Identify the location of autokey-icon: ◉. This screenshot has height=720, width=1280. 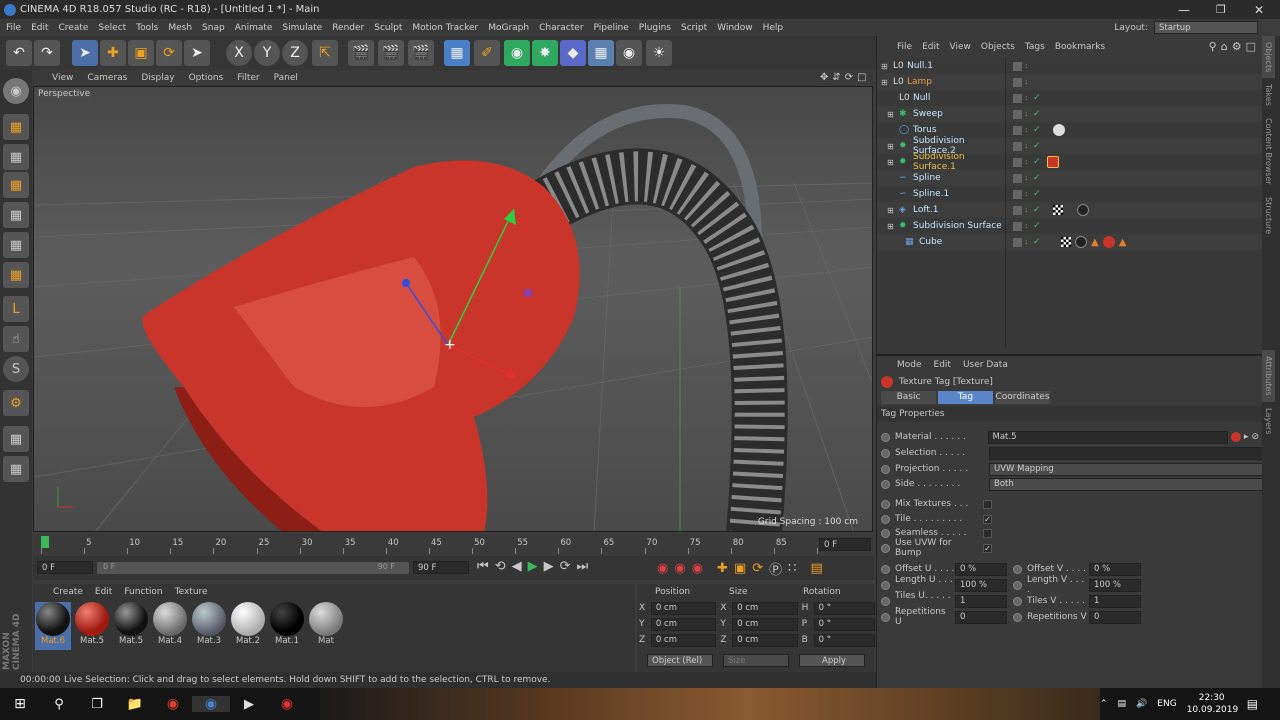
(679, 568).